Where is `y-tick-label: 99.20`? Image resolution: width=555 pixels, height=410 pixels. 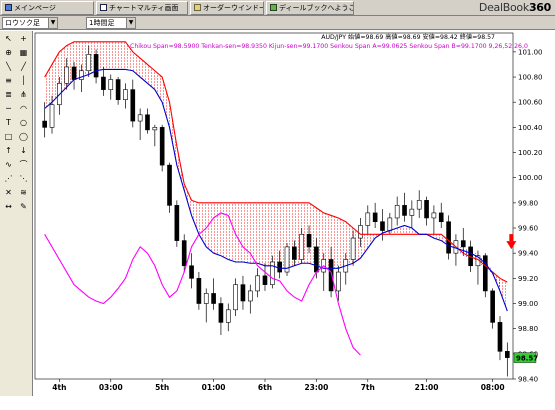
y-tick-label: 99.20 is located at coordinates (528, 279).